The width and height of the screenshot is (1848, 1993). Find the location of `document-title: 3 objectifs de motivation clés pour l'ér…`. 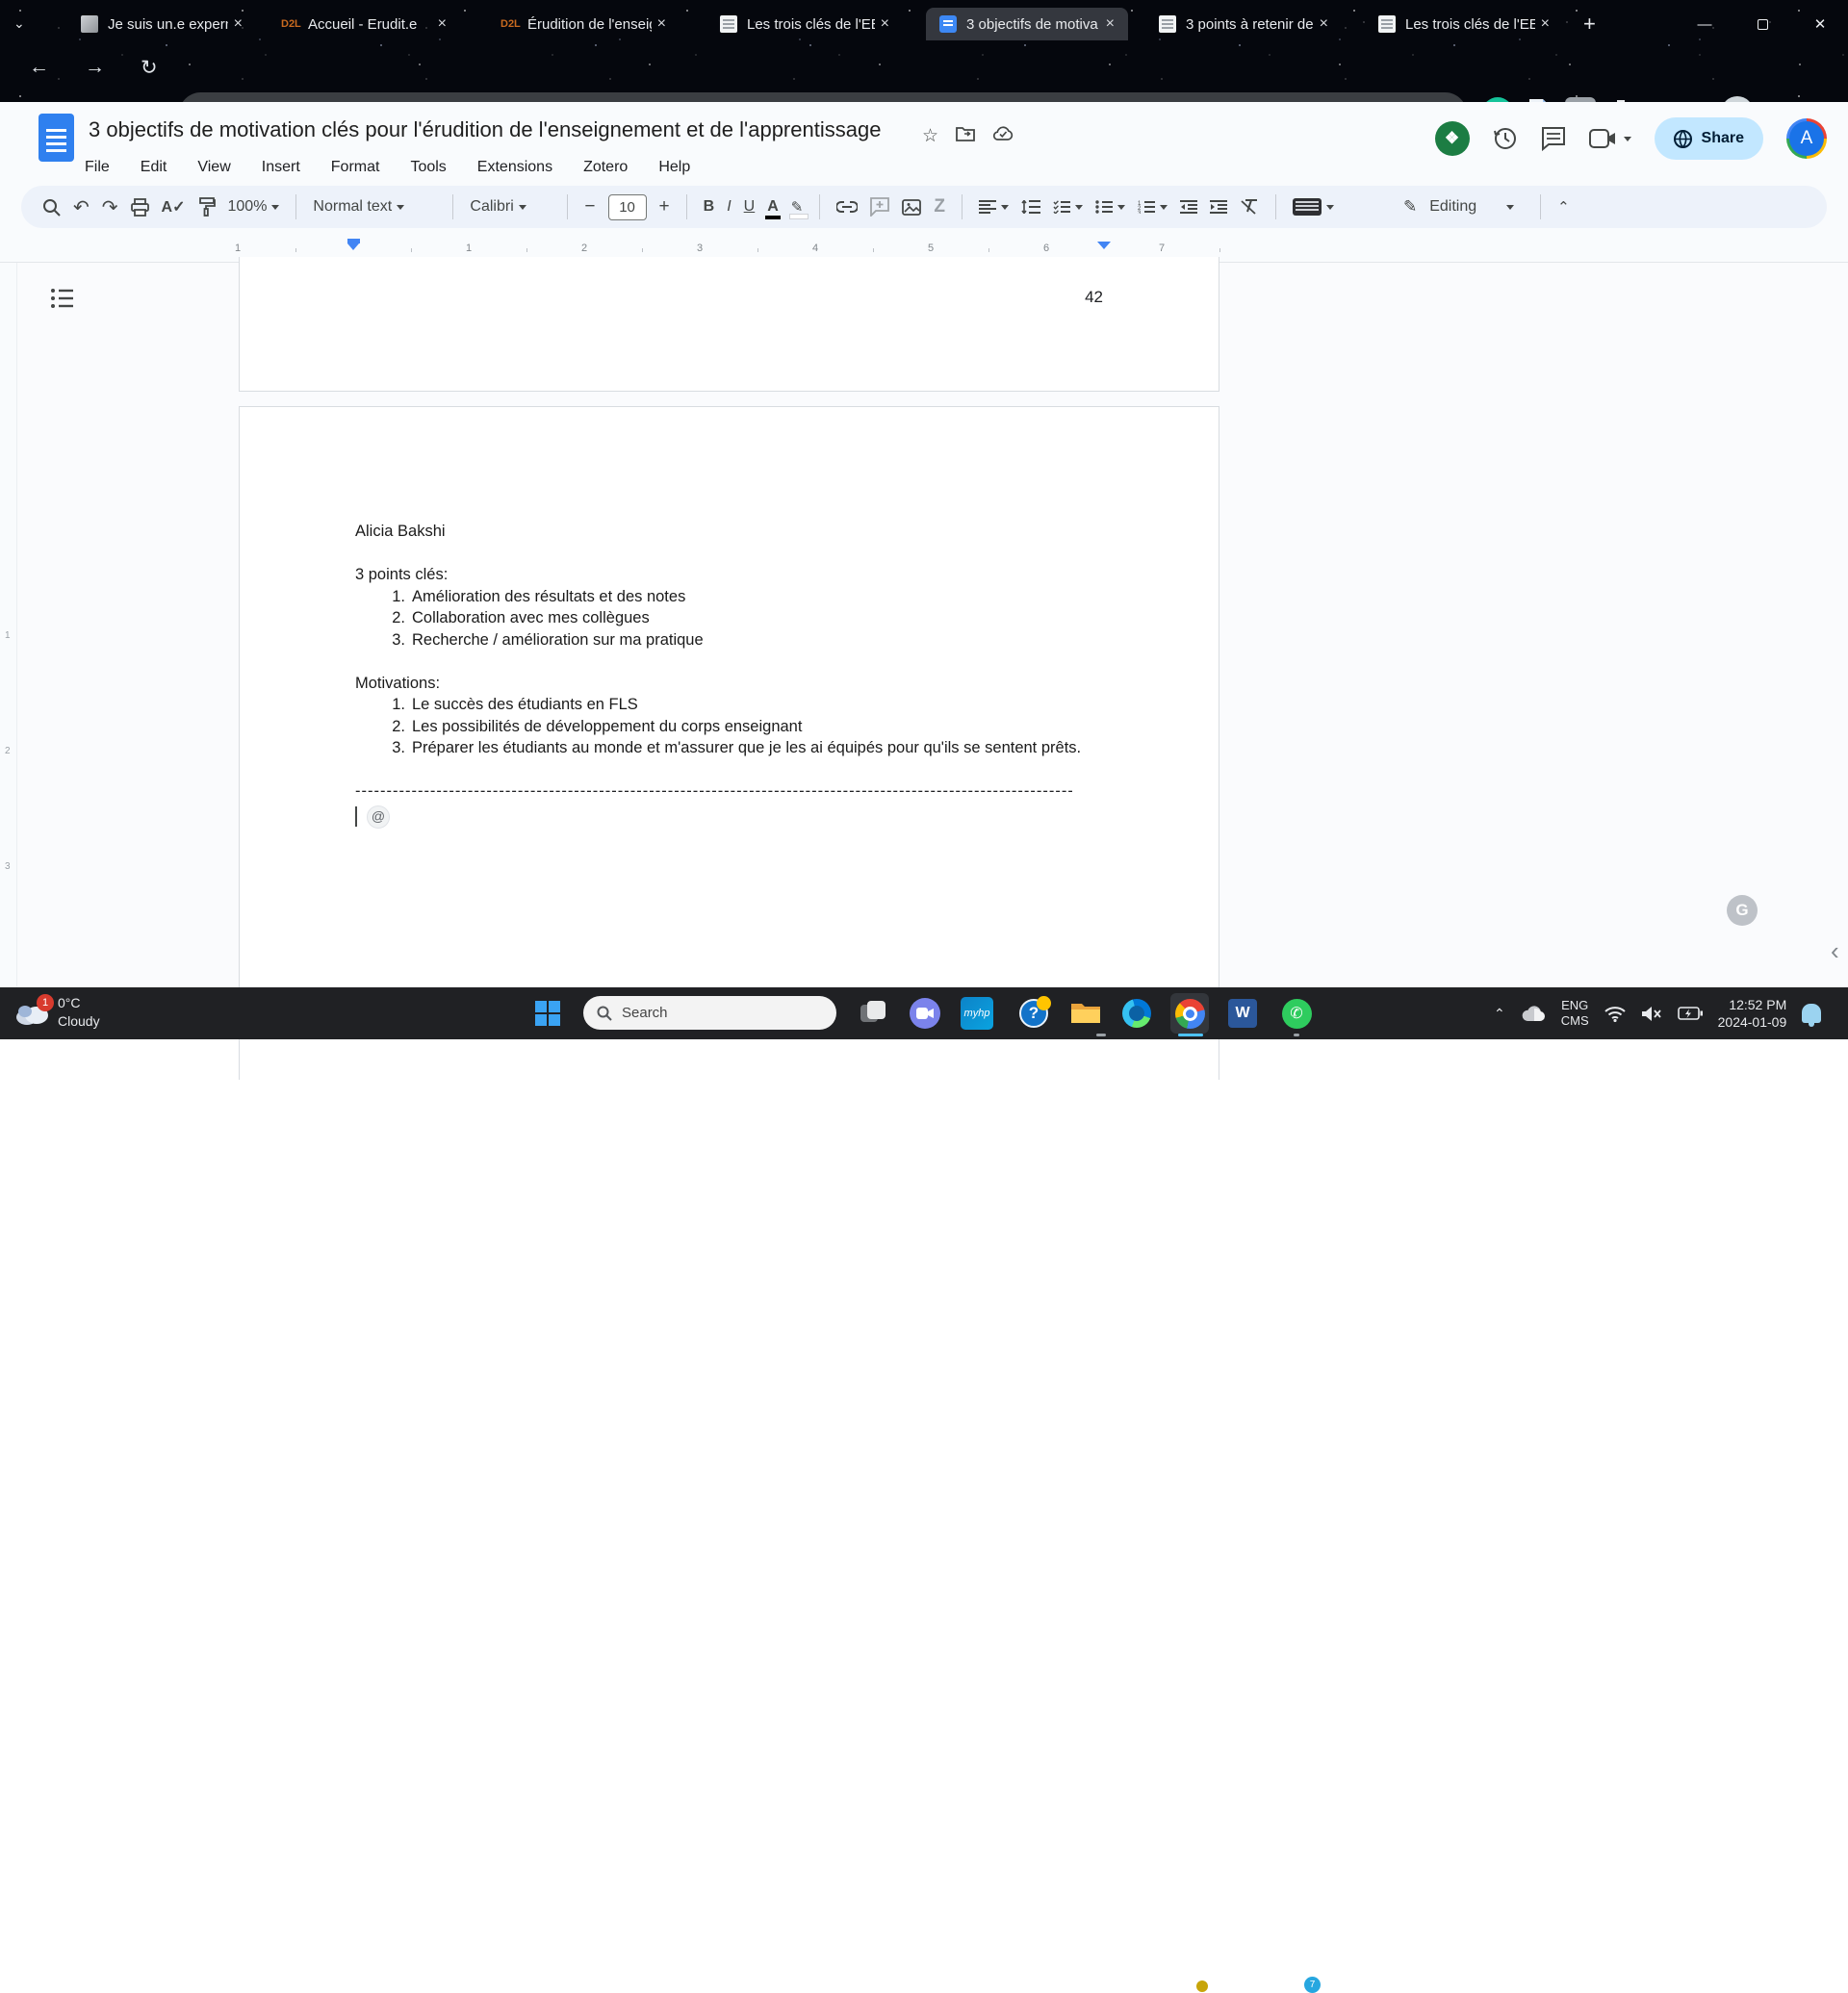

document-title: 3 objectifs de motivation clés pour l'ér… is located at coordinates (485, 129).